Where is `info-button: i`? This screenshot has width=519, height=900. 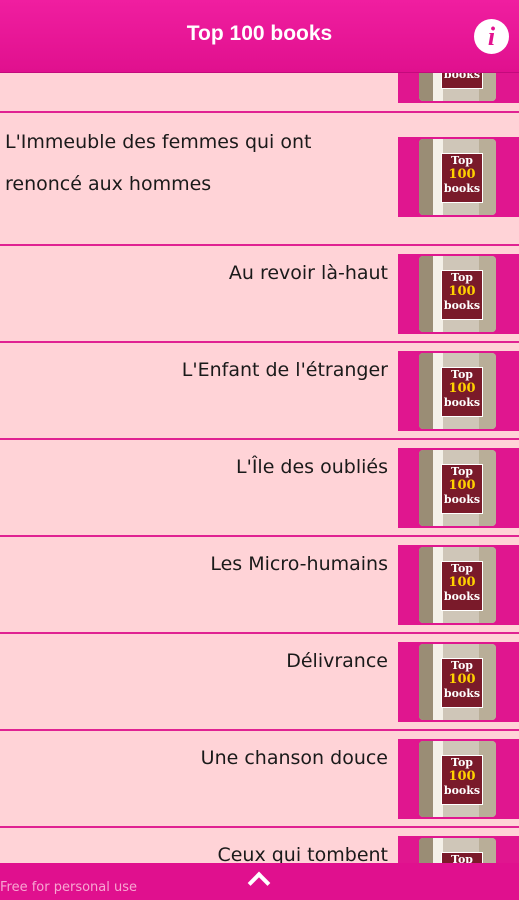 info-button: i is located at coordinates (491, 36).